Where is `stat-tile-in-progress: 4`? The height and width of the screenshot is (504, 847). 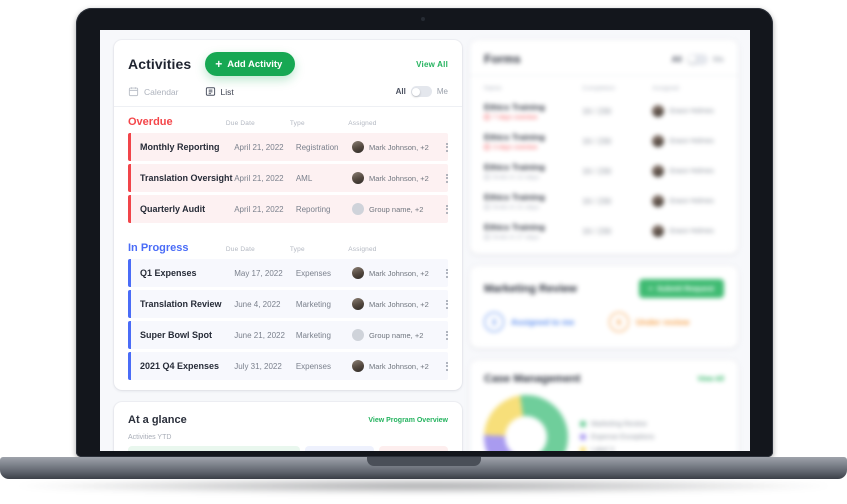 stat-tile-in-progress: 4 is located at coordinates (339, 448).